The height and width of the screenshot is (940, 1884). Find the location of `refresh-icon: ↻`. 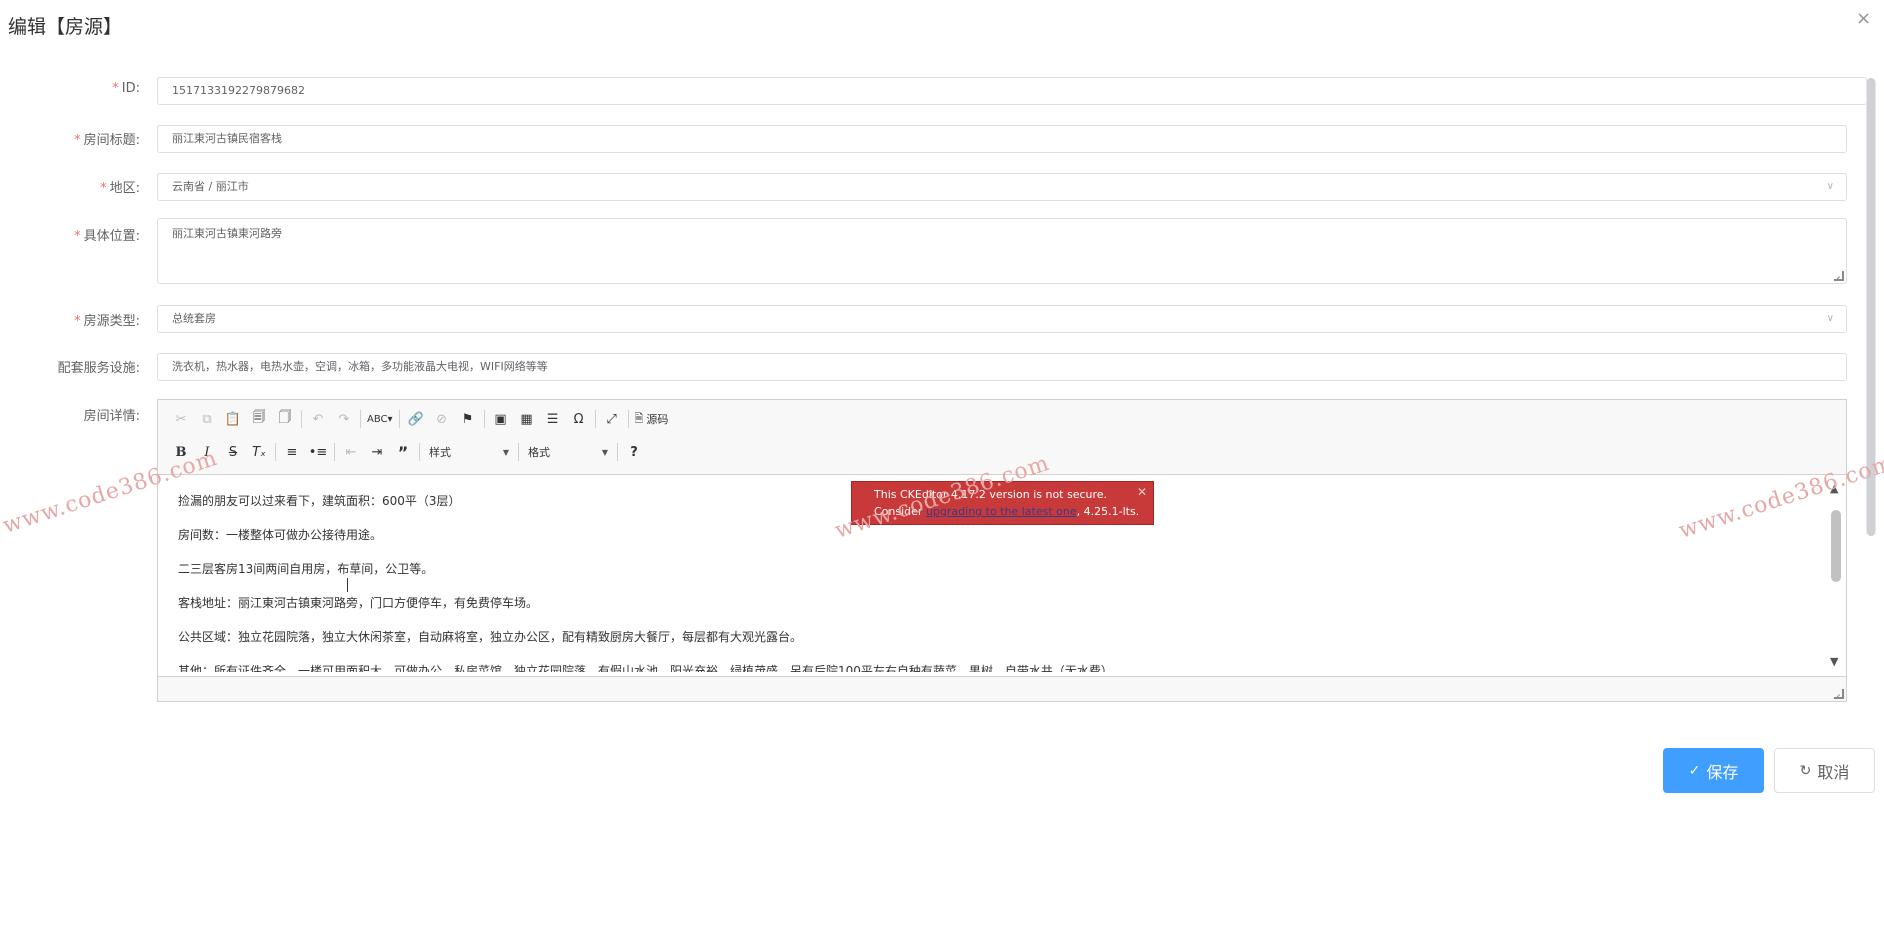

refresh-icon: ↻ is located at coordinates (1805, 770).